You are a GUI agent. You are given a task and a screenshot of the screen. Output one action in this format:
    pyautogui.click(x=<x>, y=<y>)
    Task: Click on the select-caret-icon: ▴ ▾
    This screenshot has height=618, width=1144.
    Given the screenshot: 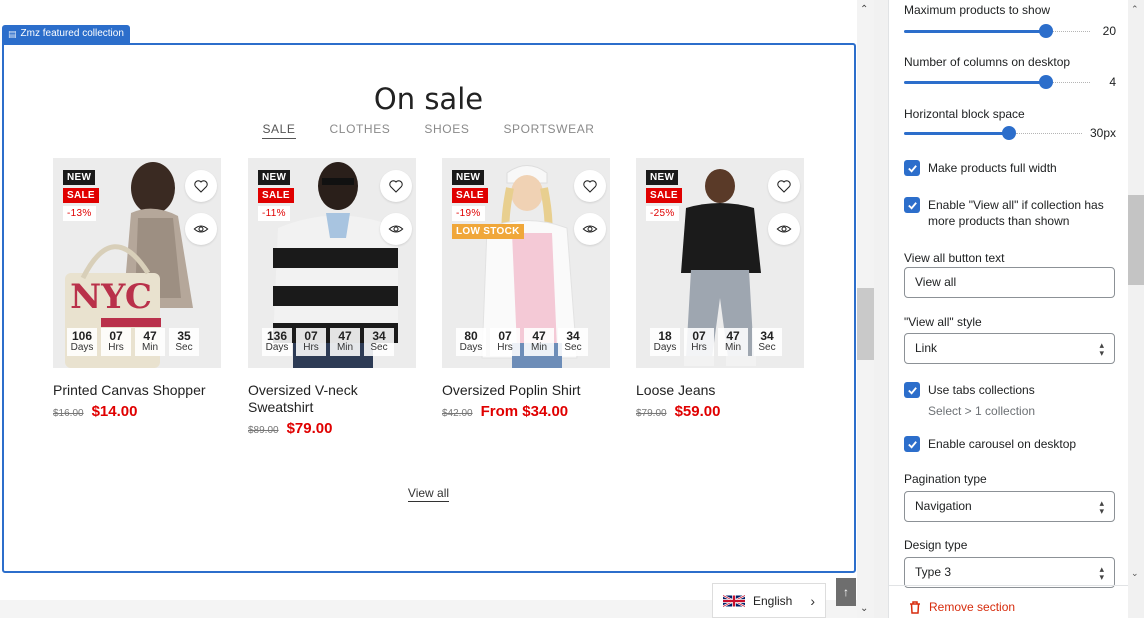 What is the action you would take?
    pyautogui.click(x=1101, y=507)
    